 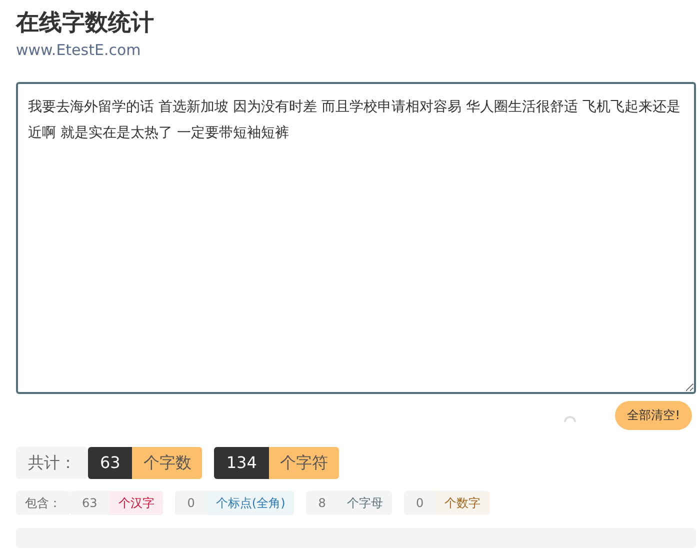 What do you see at coordinates (78, 50) in the screenshot?
I see `site-url: www.EtestE.com` at bounding box center [78, 50].